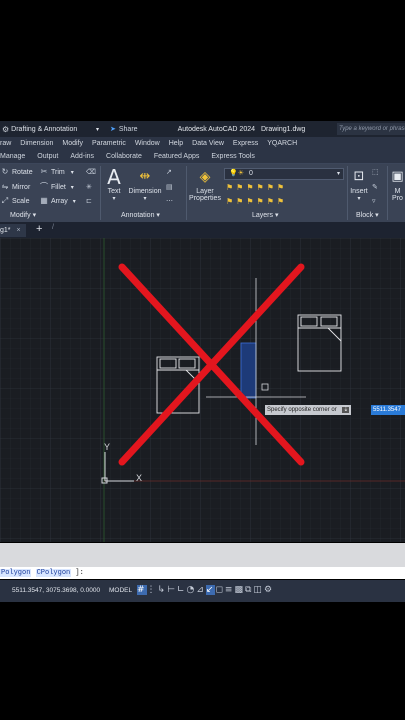  Describe the element at coordinates (114, 191) in the screenshot. I see `text-label: Text` at that location.